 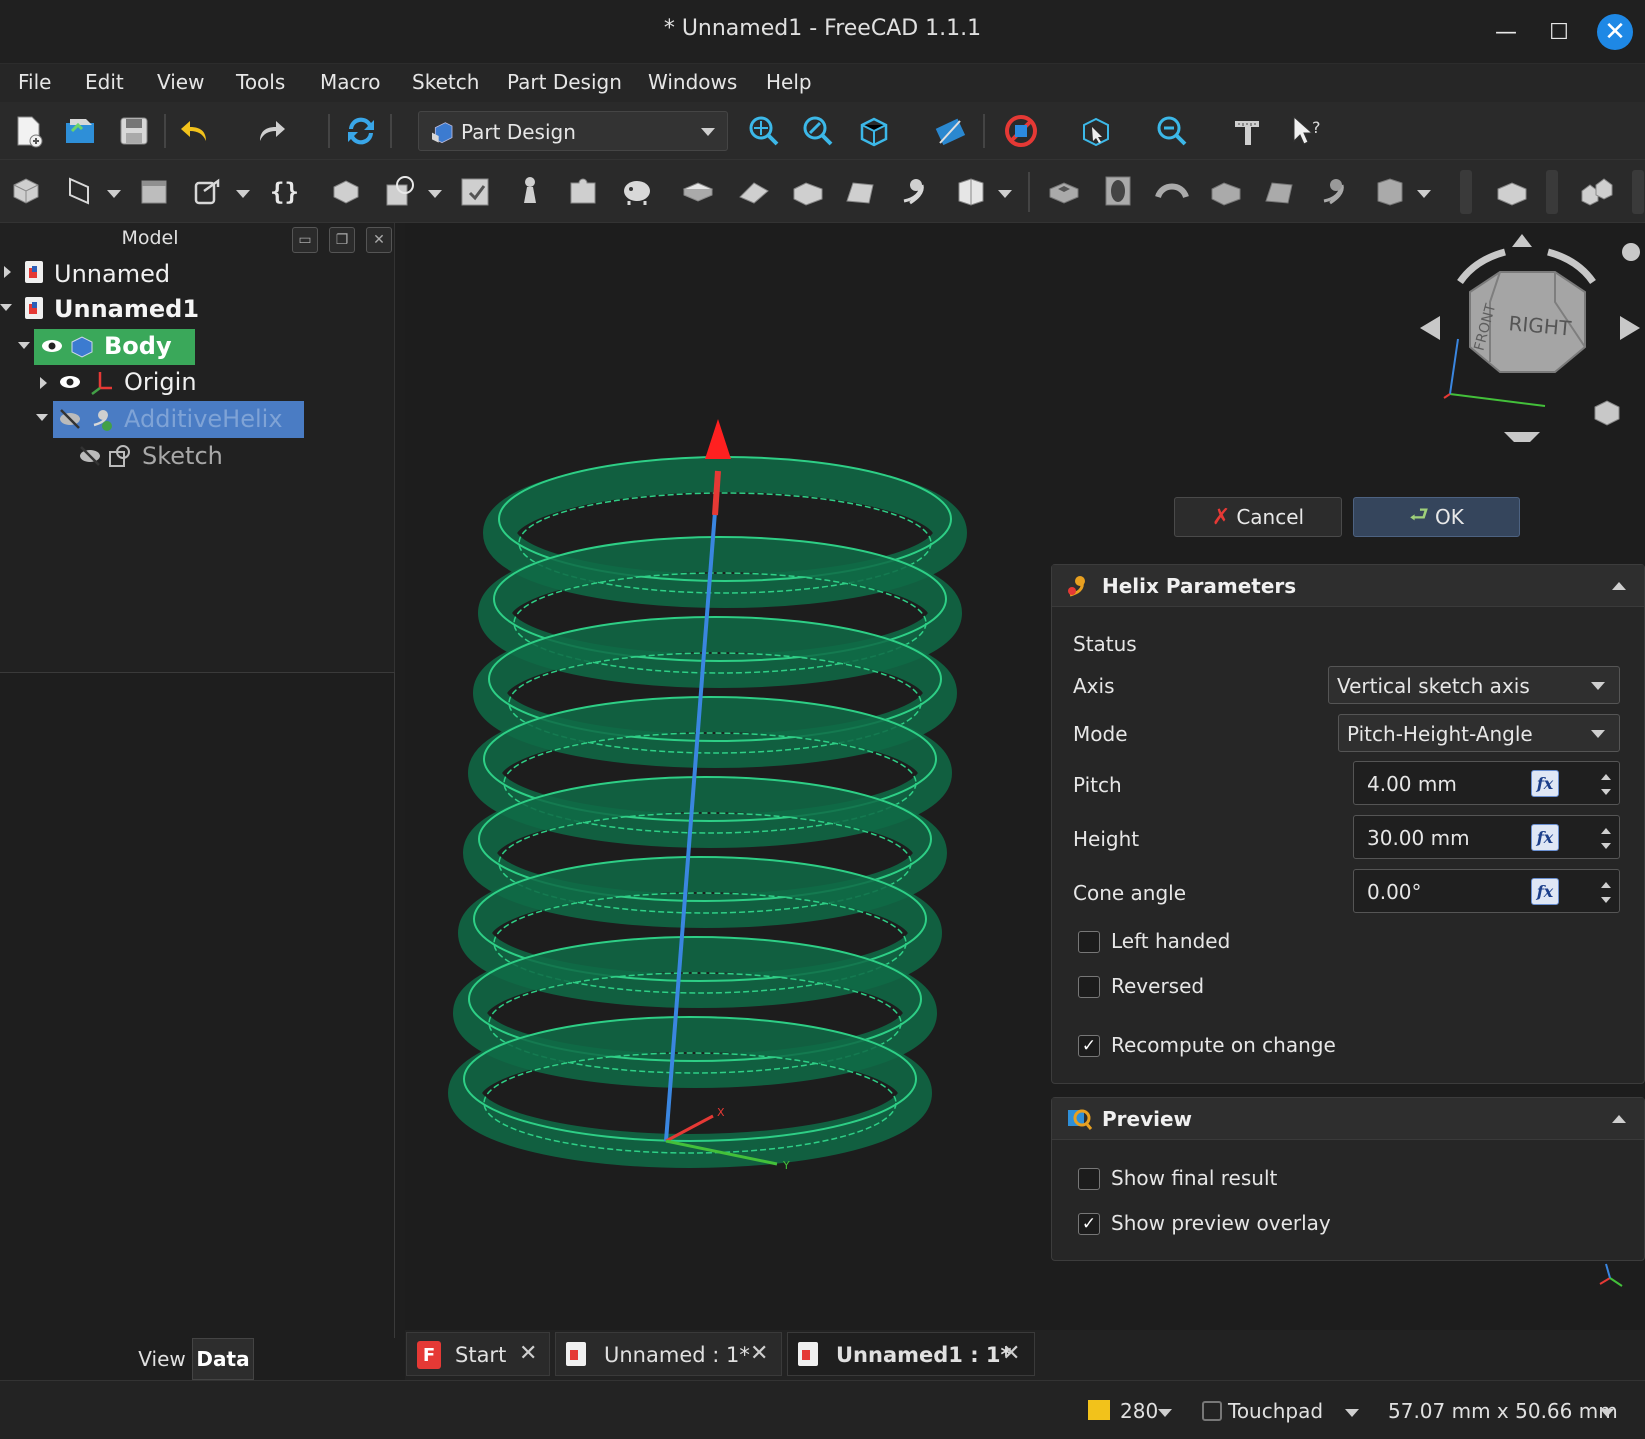 I want to click on view-isometric-icon, so click(x=874, y=131).